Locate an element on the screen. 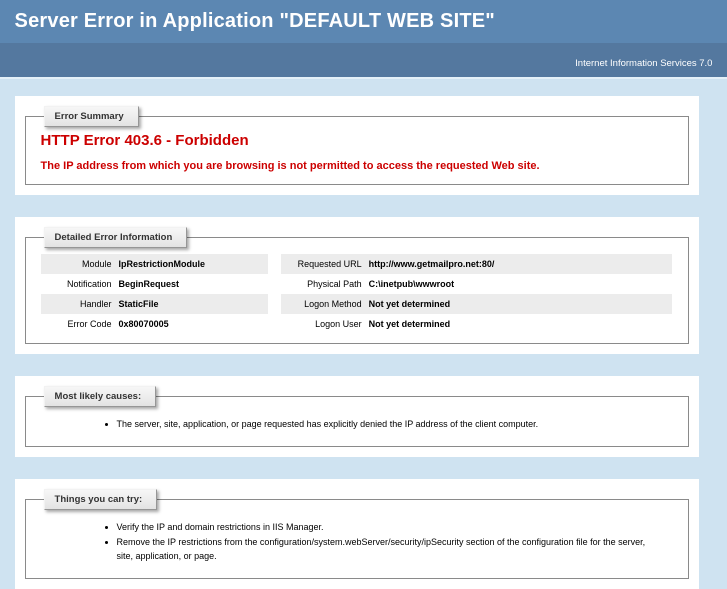 The image size is (727, 589). detail-label: Requested URL is located at coordinates (329, 264).